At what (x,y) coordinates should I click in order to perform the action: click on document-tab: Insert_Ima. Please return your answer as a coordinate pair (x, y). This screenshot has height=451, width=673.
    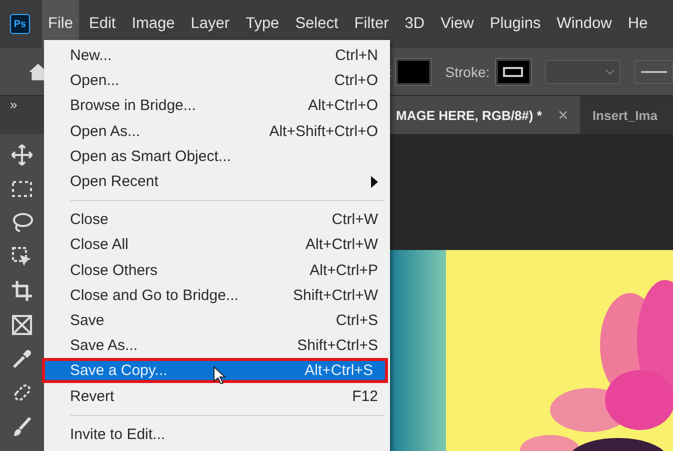
    Looking at the image, I should click on (625, 115).